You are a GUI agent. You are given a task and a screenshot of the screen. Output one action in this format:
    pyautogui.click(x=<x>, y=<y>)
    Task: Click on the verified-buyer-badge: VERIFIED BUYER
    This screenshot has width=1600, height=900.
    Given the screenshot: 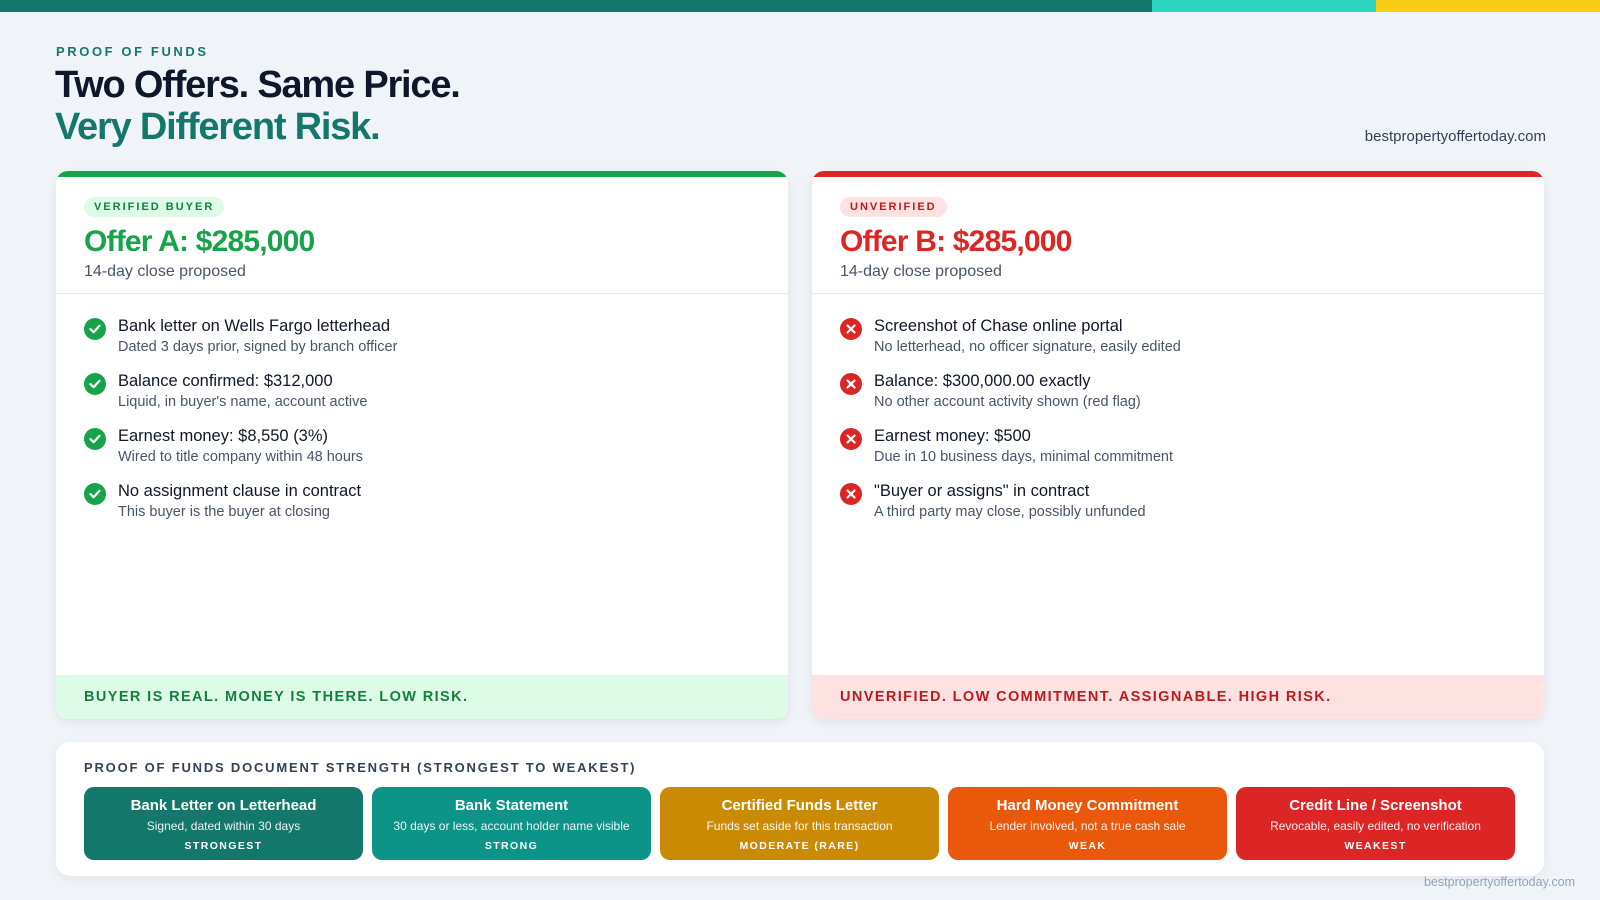 What is the action you would take?
    pyautogui.click(x=154, y=207)
    